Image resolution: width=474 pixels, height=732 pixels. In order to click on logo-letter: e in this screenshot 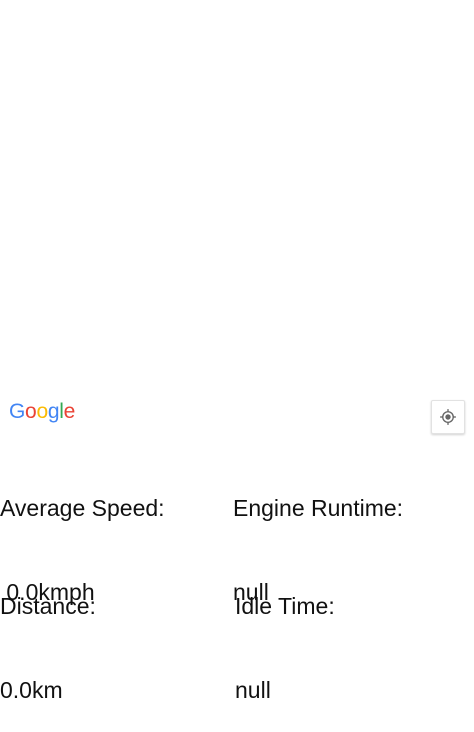, I will do `click(69, 411)`.